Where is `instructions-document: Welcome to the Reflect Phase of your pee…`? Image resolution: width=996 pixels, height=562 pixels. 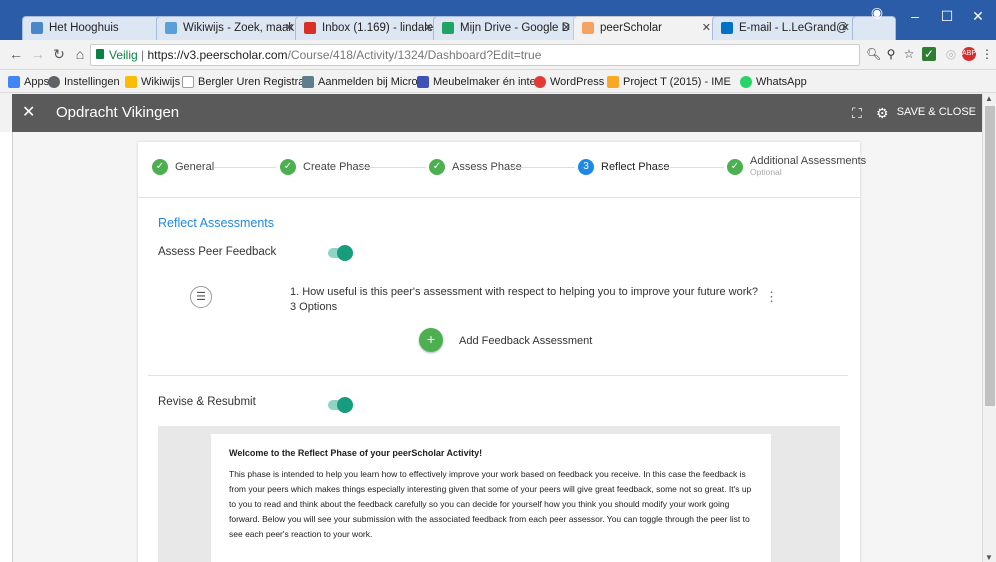
instructions-document: Welcome to the Reflect Phase of your pee… is located at coordinates (491, 498).